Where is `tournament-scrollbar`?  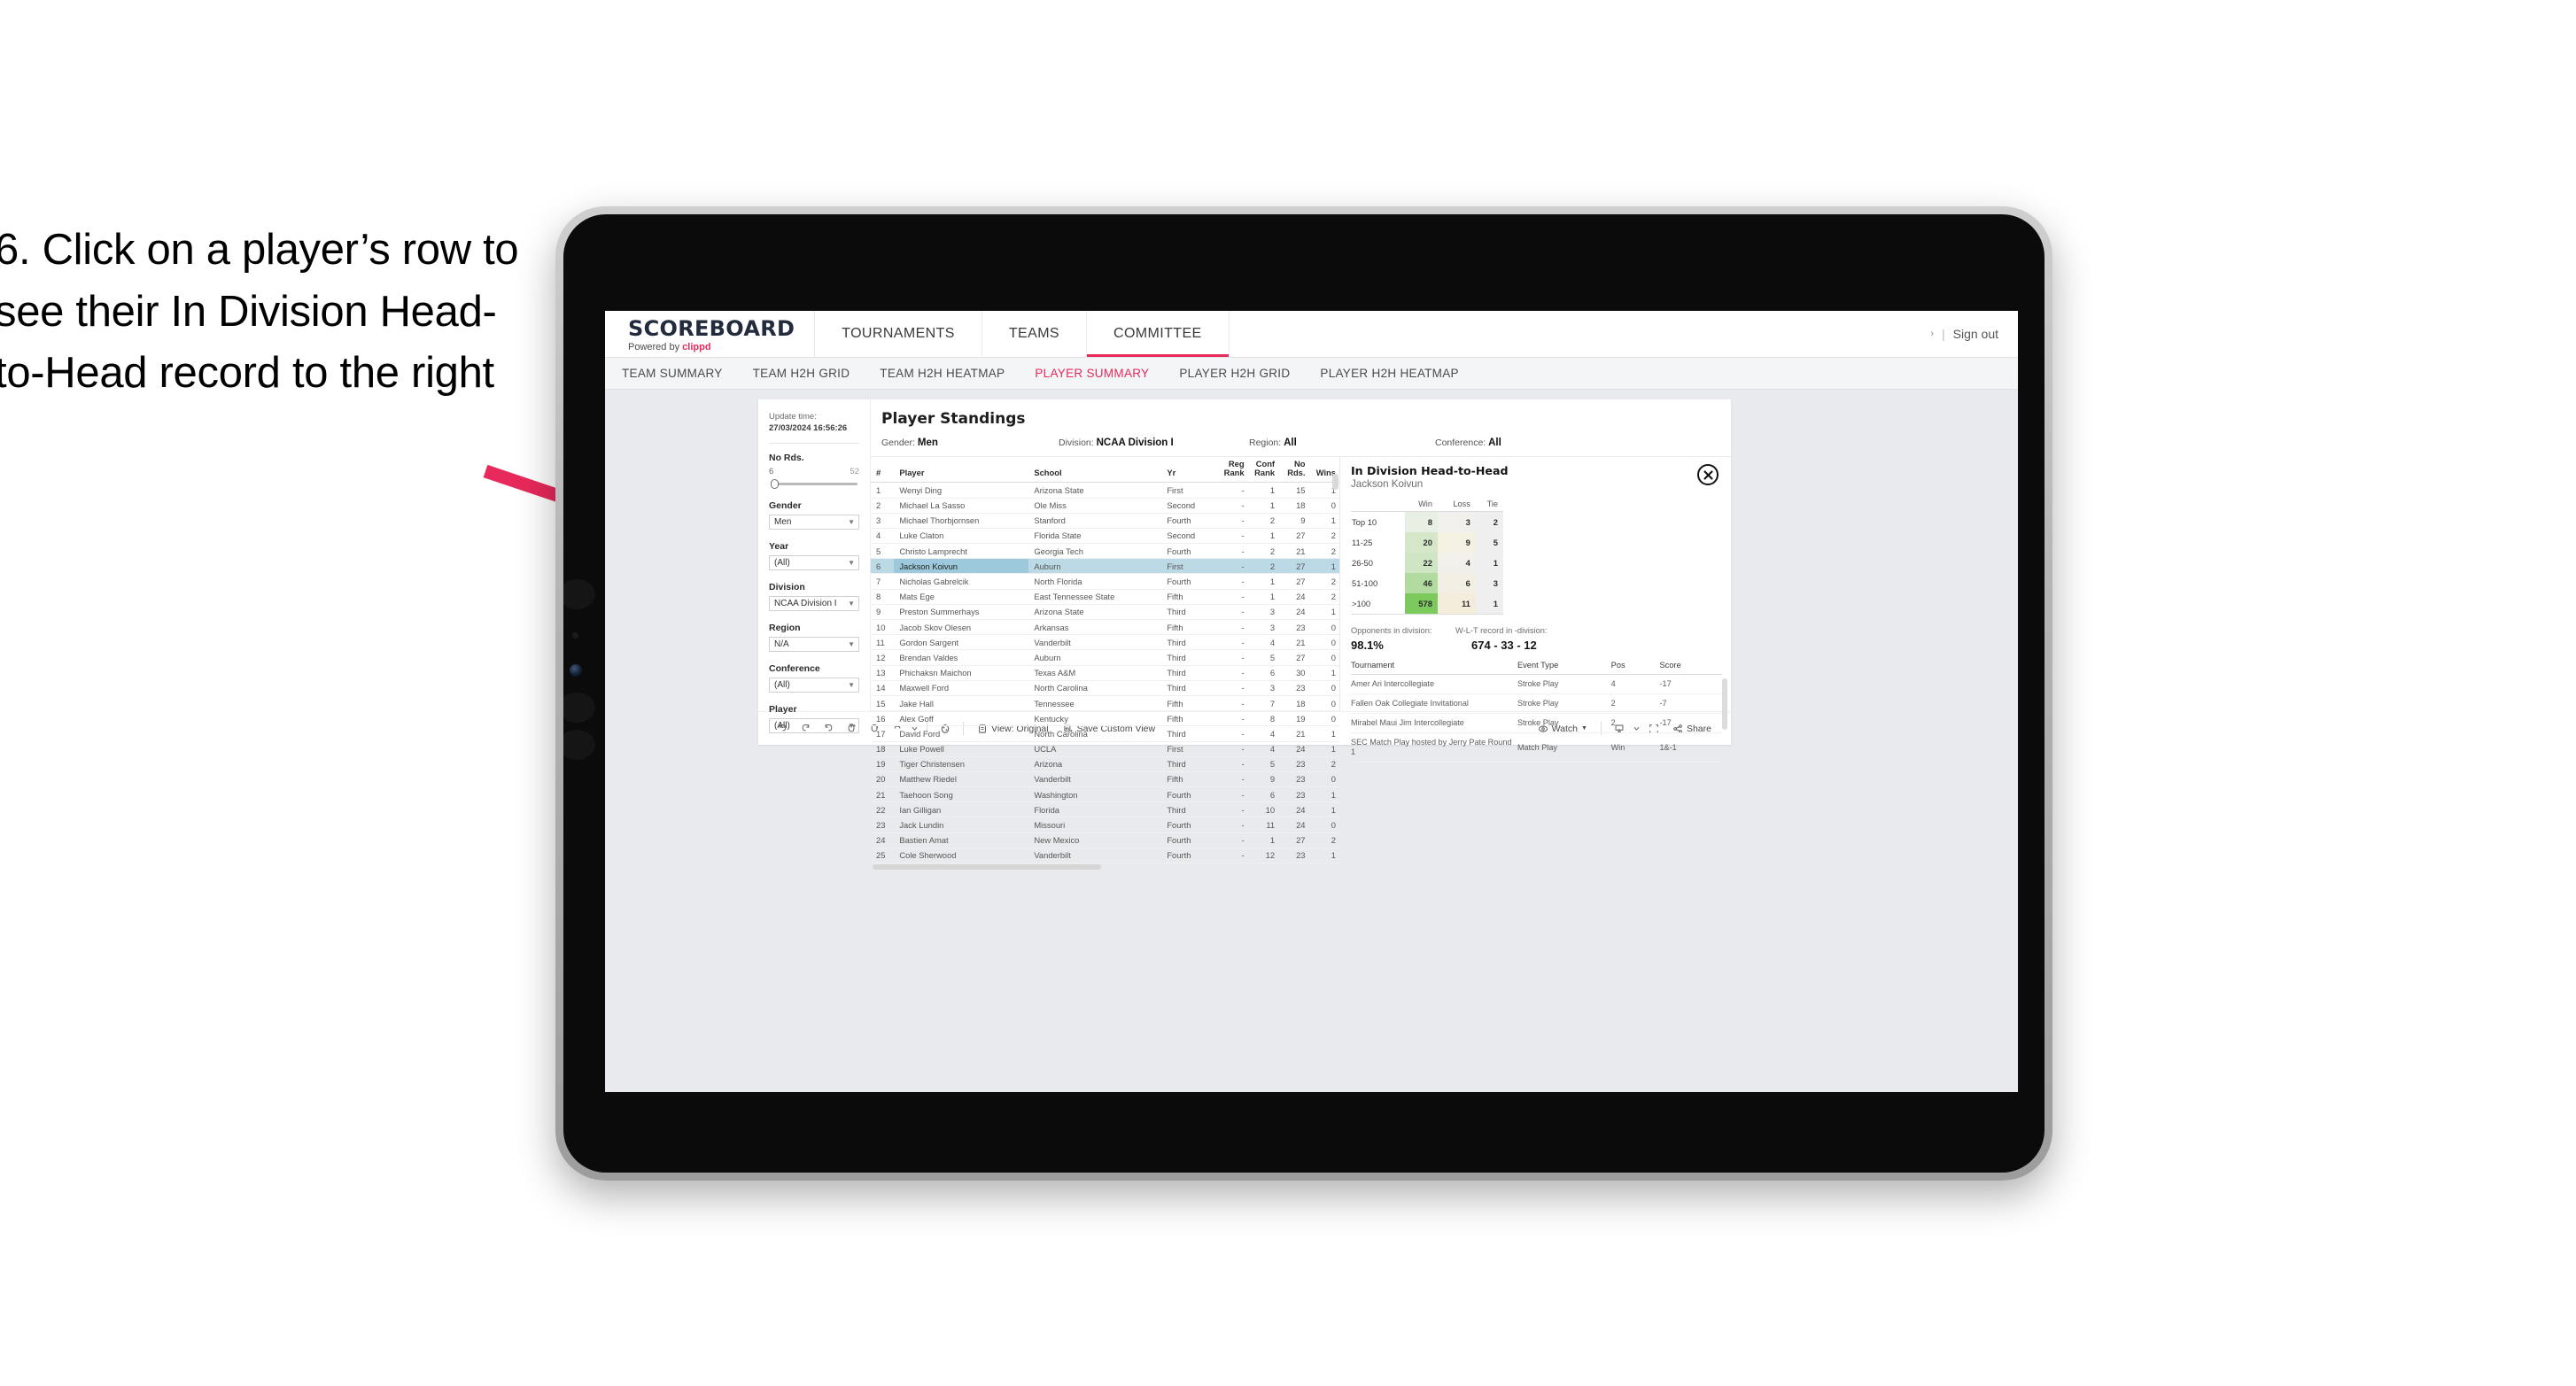 tournament-scrollbar is located at coordinates (1724, 704).